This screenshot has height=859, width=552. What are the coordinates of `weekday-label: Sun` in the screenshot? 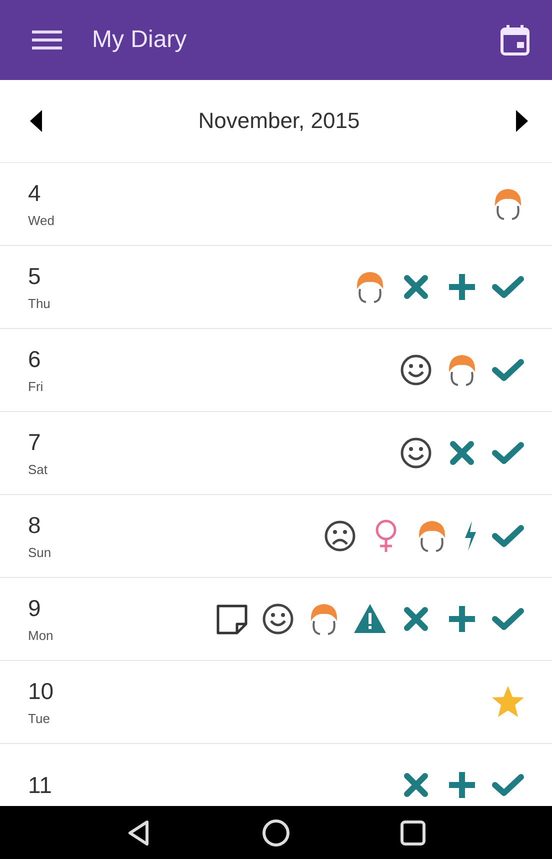 It's located at (40, 552).